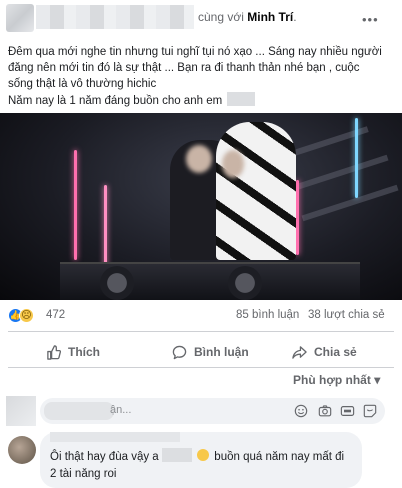 The height and width of the screenshot is (488, 402). I want to click on comment-sort-dropdown: Phù hợp nhất ▾, so click(336, 380).